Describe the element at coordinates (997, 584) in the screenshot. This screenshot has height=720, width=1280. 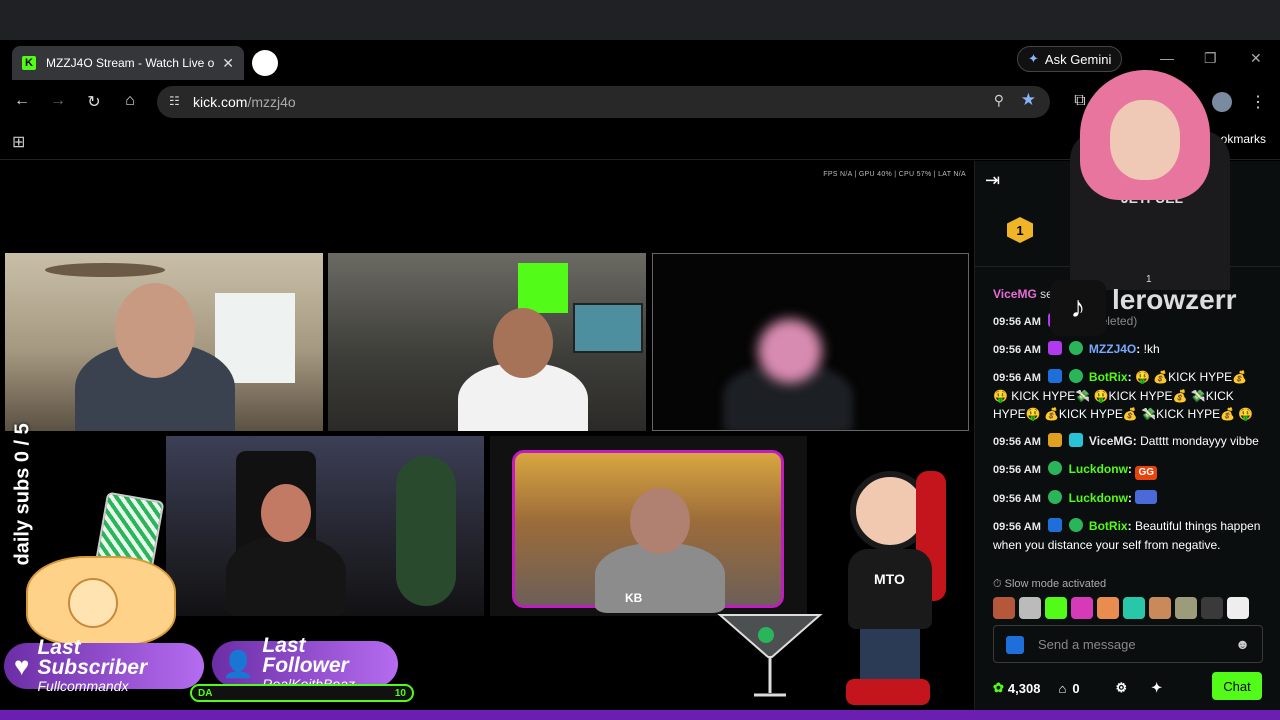
I see `slow-mode-icon: ⏱` at that location.